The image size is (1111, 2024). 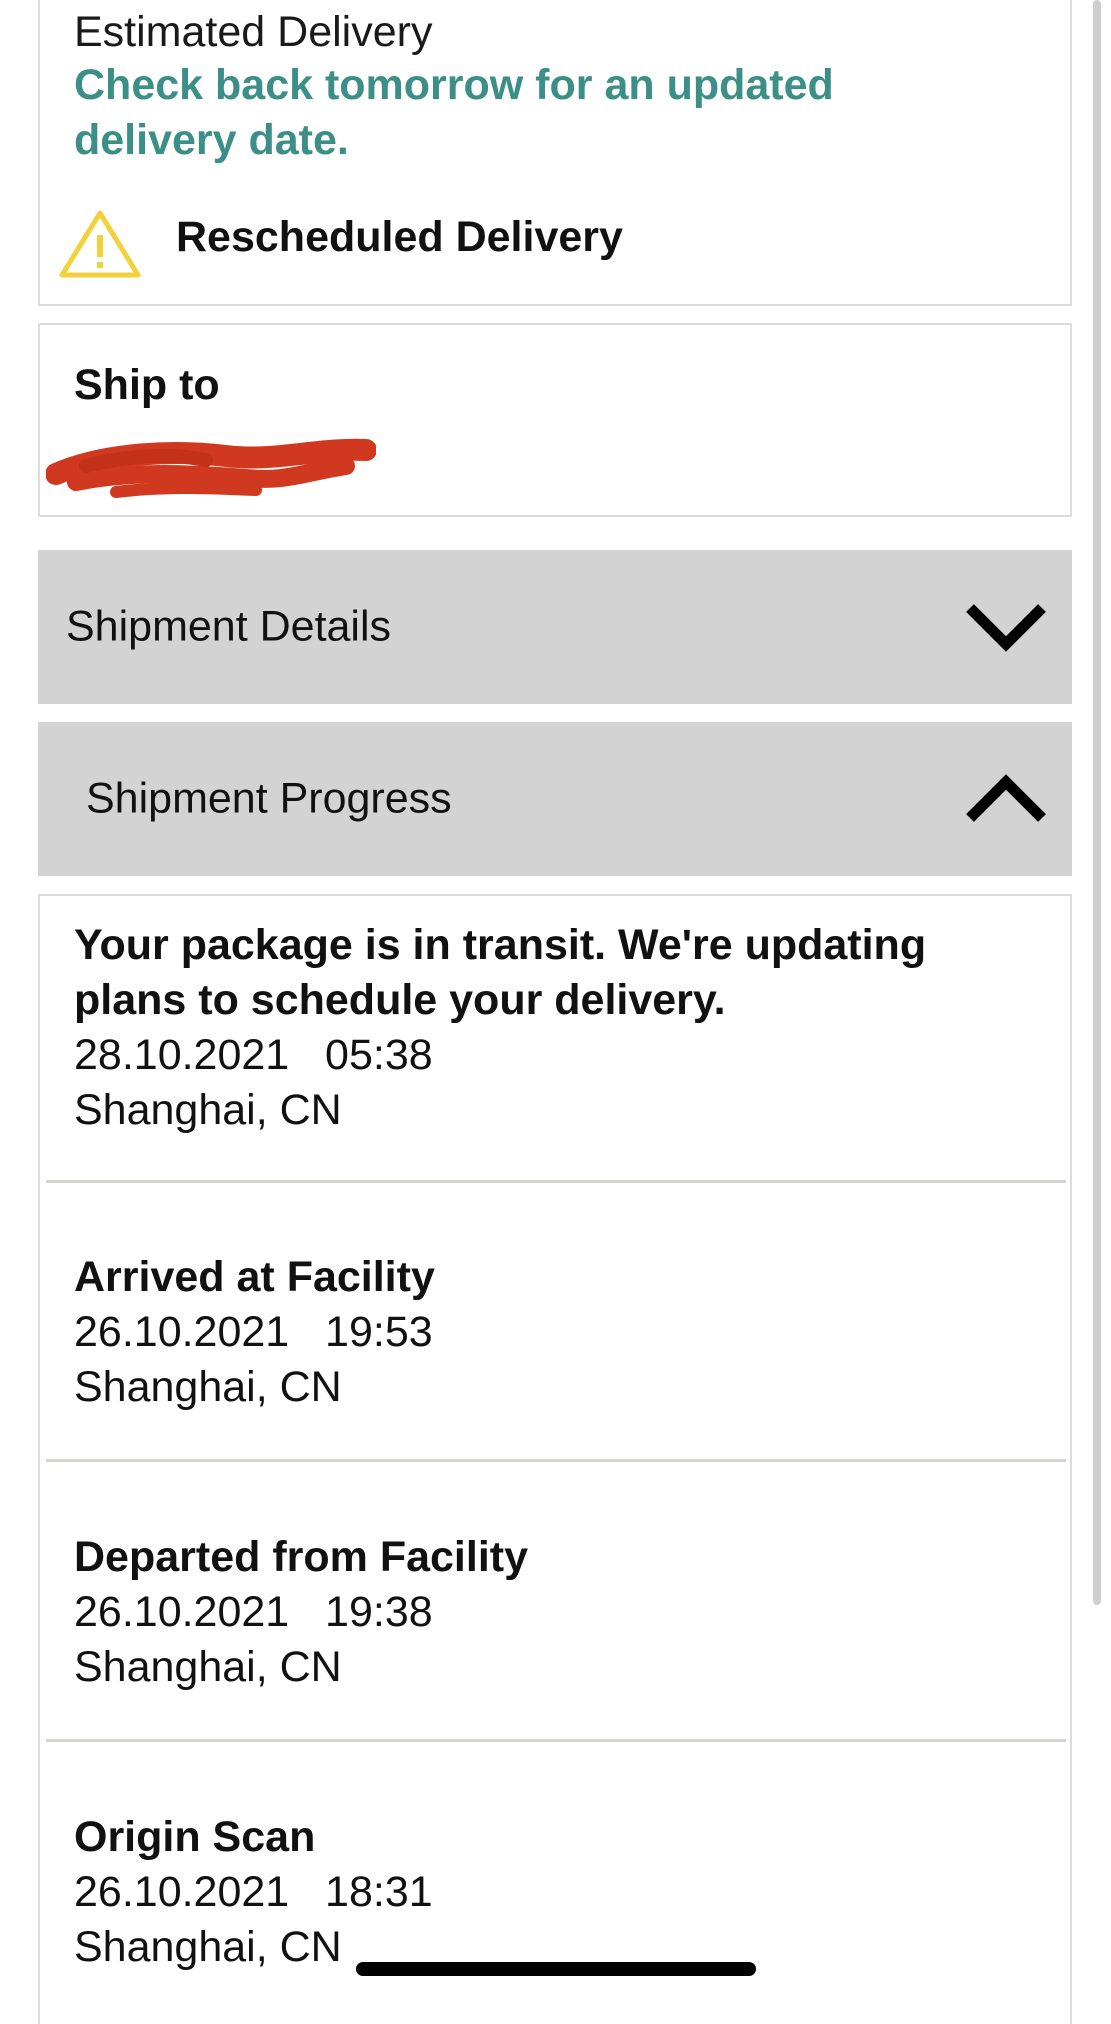 I want to click on redacted-address-scribble, so click(x=211, y=468).